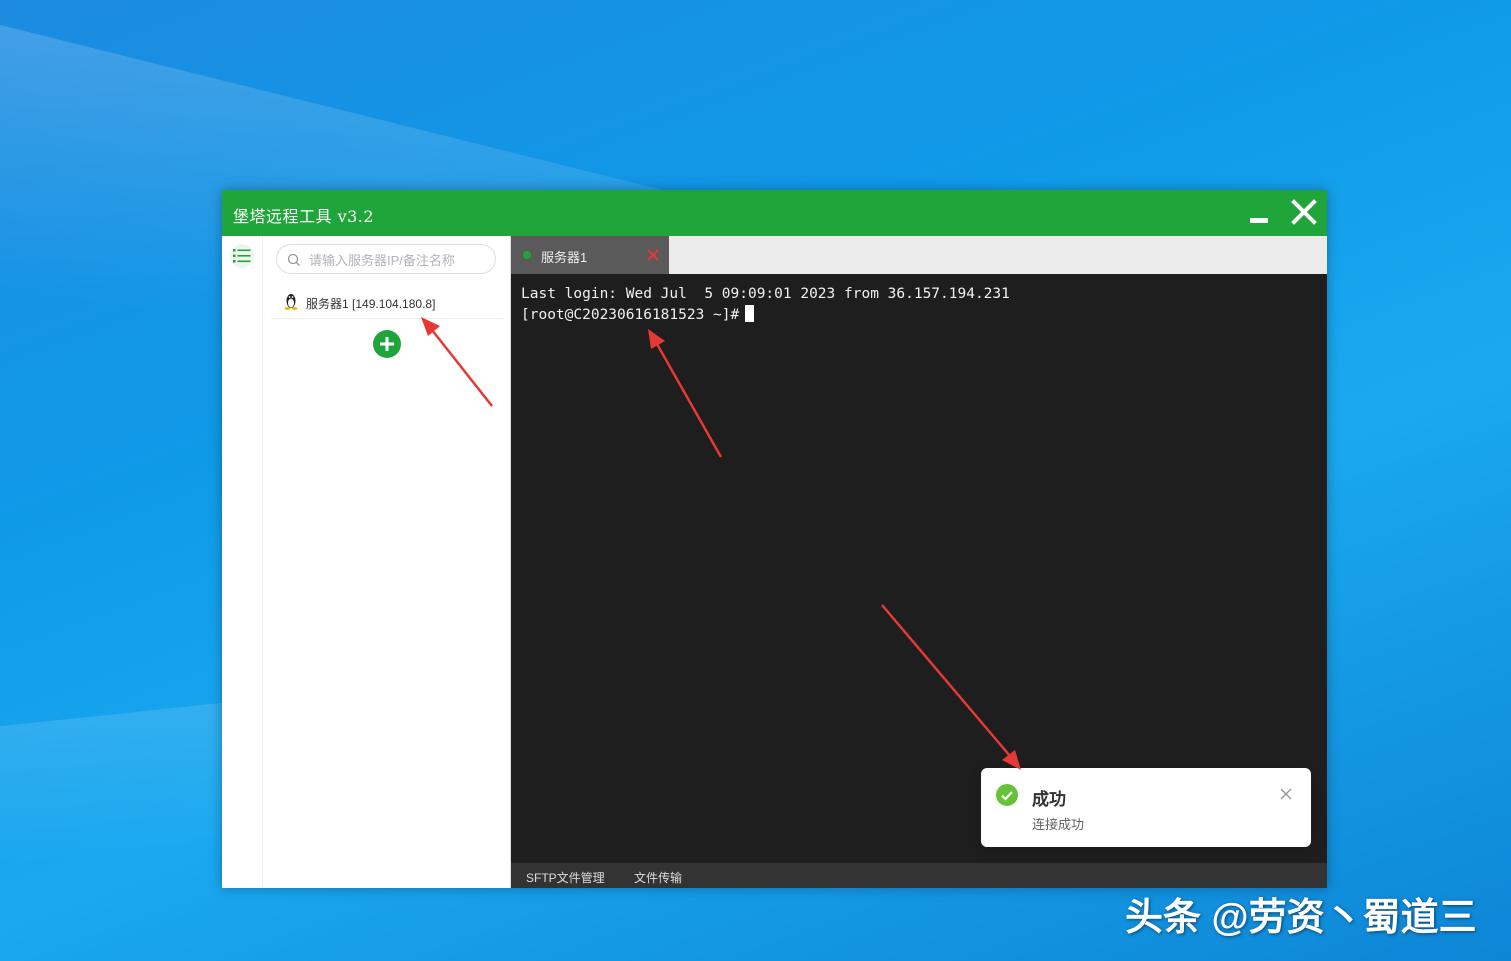 This screenshot has width=1511, height=961. What do you see at coordinates (919, 255) in the screenshot?
I see `tab-bar: 服务器1` at bounding box center [919, 255].